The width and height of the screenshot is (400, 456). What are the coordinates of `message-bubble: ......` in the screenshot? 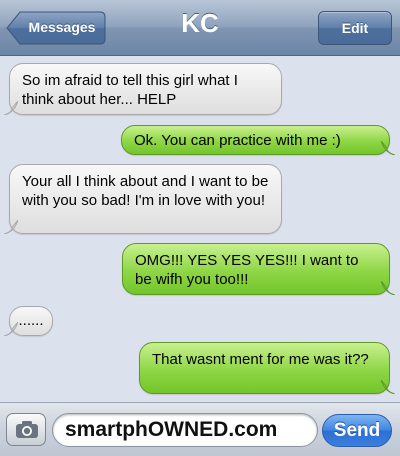 It's located at (28, 321).